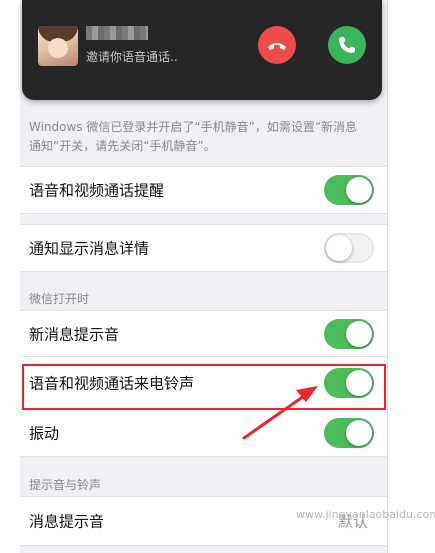 This screenshot has height=553, width=435. Describe the element at coordinates (365, 514) in the screenshot. I see `watermark: www.jingyanlaobaidu.com` at that location.